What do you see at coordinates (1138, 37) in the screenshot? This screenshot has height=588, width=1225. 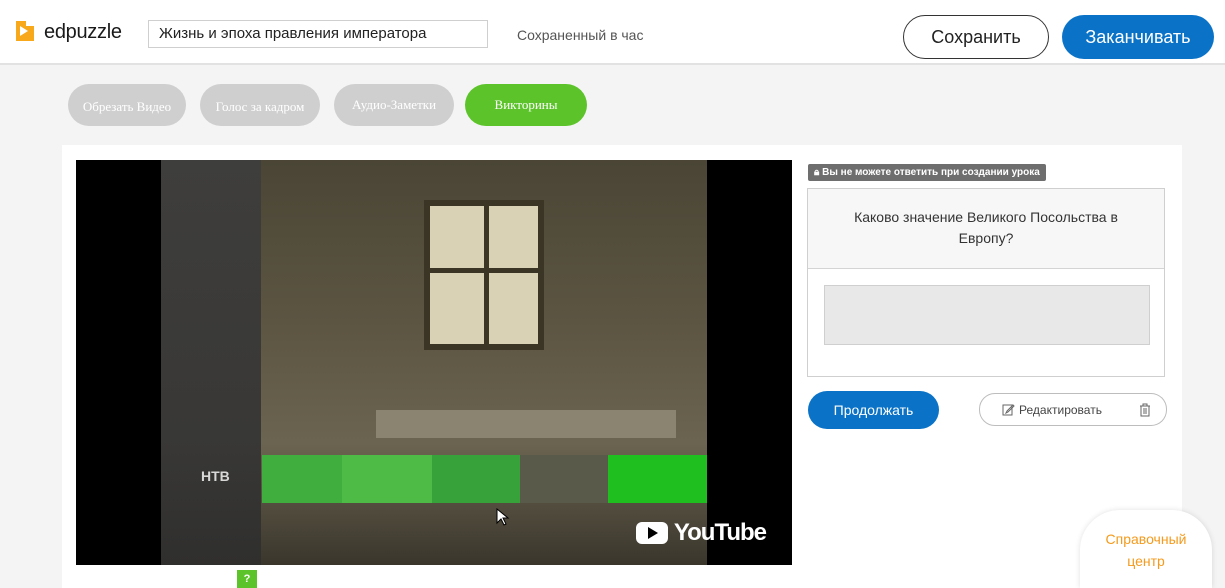 I see `finish-button: Заканчивать` at bounding box center [1138, 37].